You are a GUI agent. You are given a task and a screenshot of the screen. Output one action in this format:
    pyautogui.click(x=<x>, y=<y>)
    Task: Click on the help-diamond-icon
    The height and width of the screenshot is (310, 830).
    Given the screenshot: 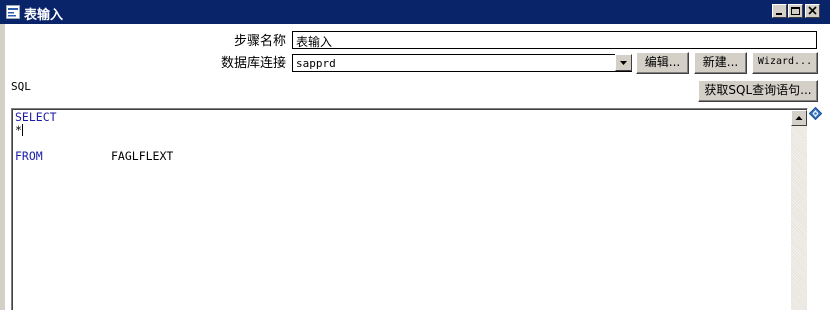 What is the action you would take?
    pyautogui.click(x=815, y=113)
    